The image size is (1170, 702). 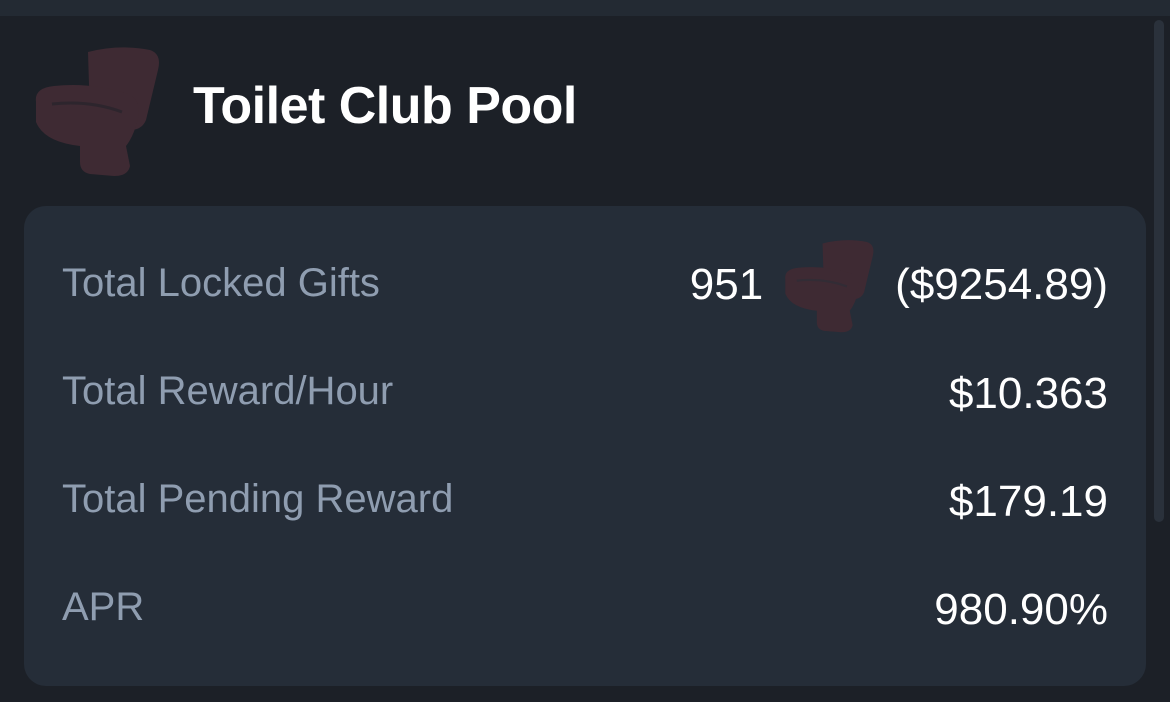 I want to click on stat-row-apr: APR 980.90%, so click(x=585, y=609).